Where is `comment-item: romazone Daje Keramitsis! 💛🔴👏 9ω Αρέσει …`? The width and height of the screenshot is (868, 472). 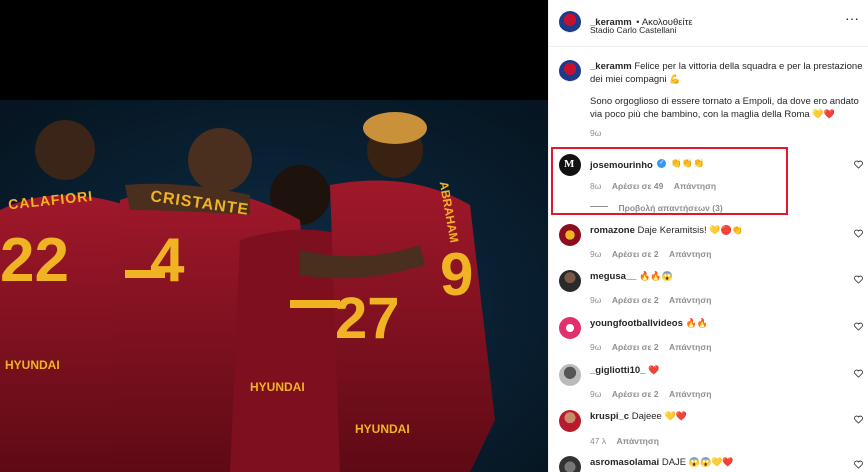
comment-item: romazone Daje Keramitsis! 💛🔴👏 9ω Αρέσει … is located at coordinates (708, 242).